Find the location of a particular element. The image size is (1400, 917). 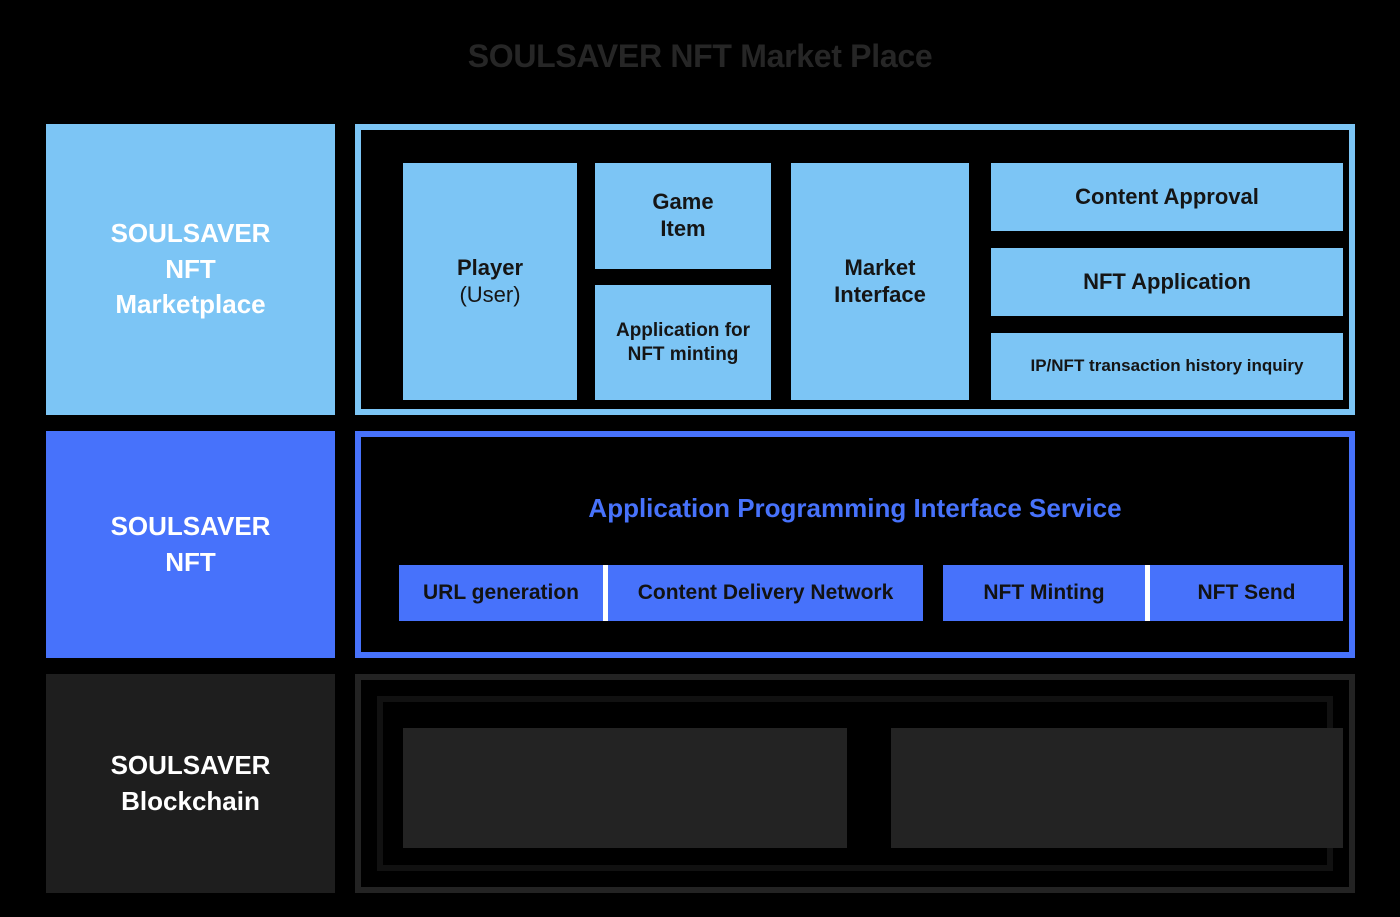

api-cell-url-generation-label: URL generation is located at coordinates (501, 592).